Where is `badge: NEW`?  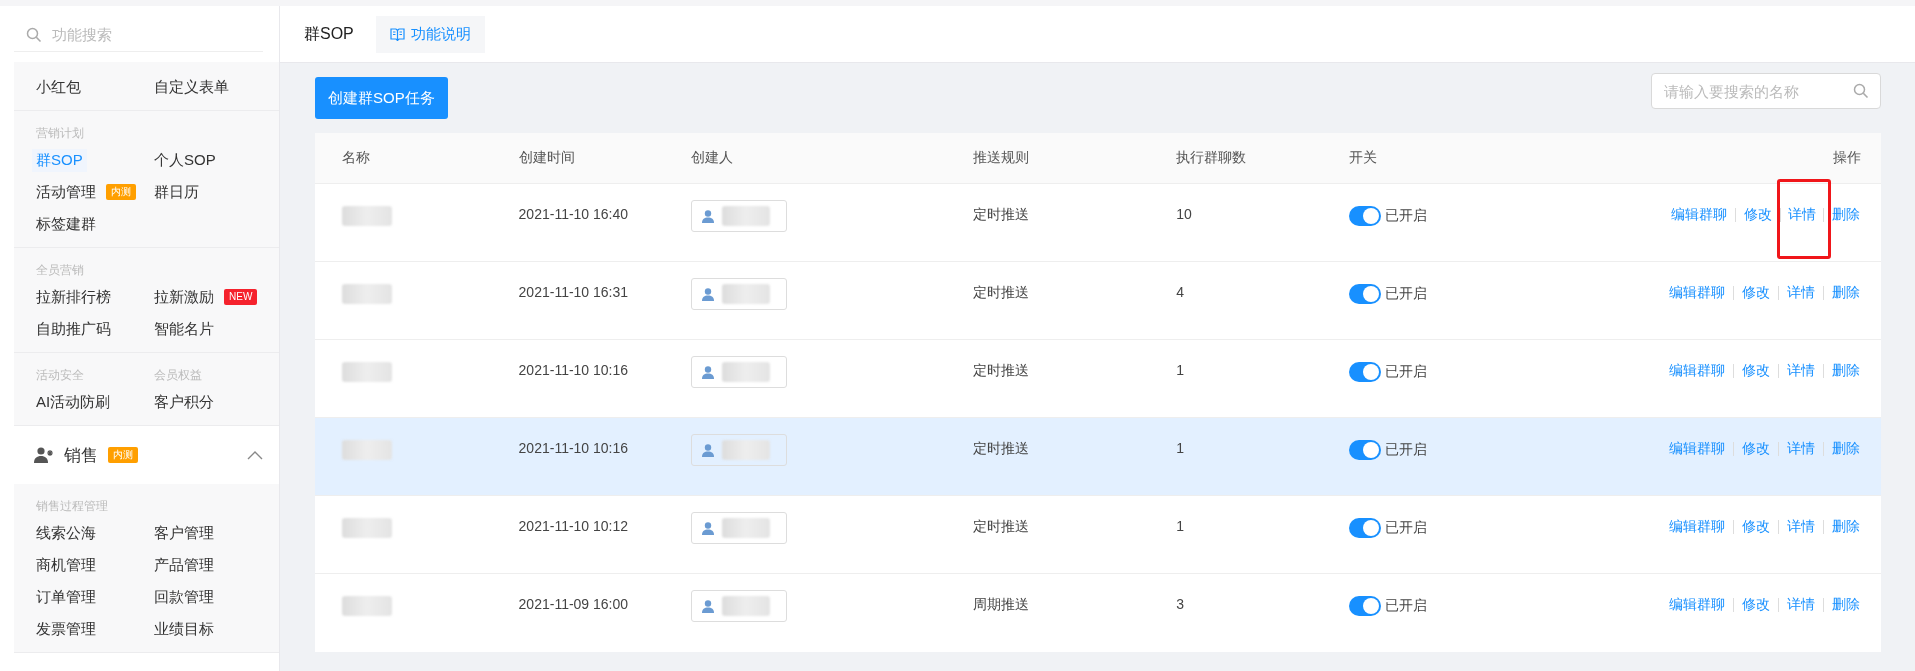
badge: NEW is located at coordinates (241, 297).